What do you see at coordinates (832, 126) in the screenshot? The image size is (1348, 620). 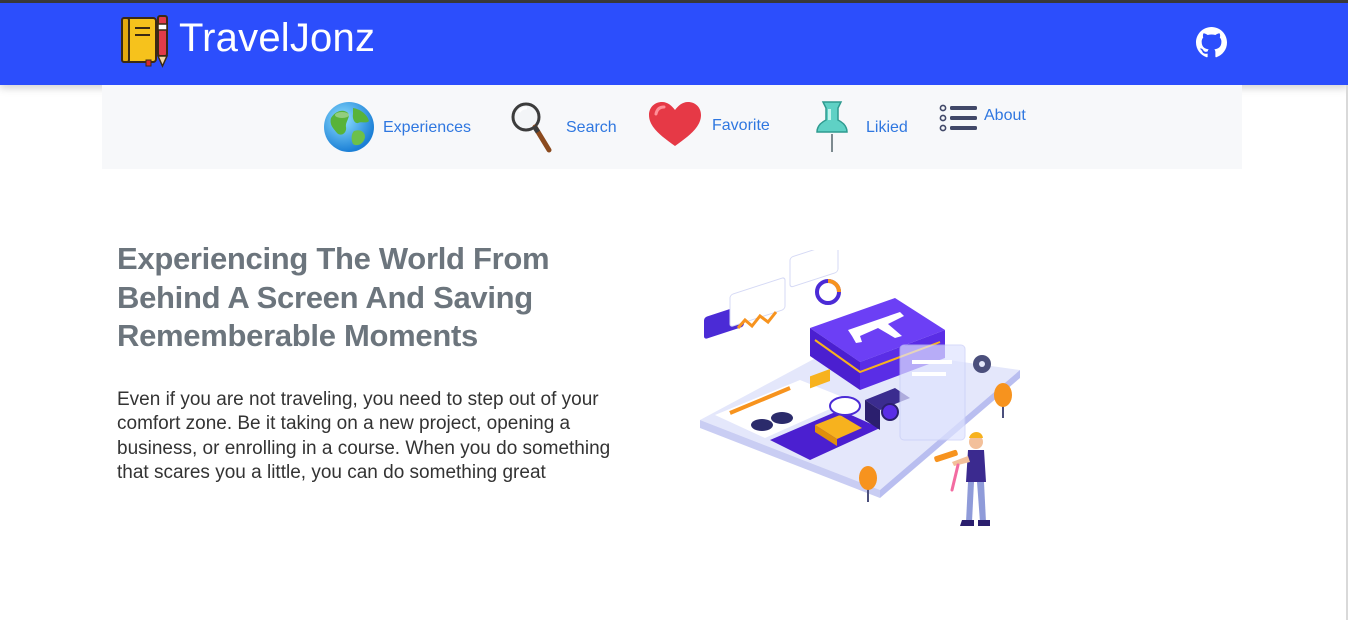 I see `pushpin-icon` at bounding box center [832, 126].